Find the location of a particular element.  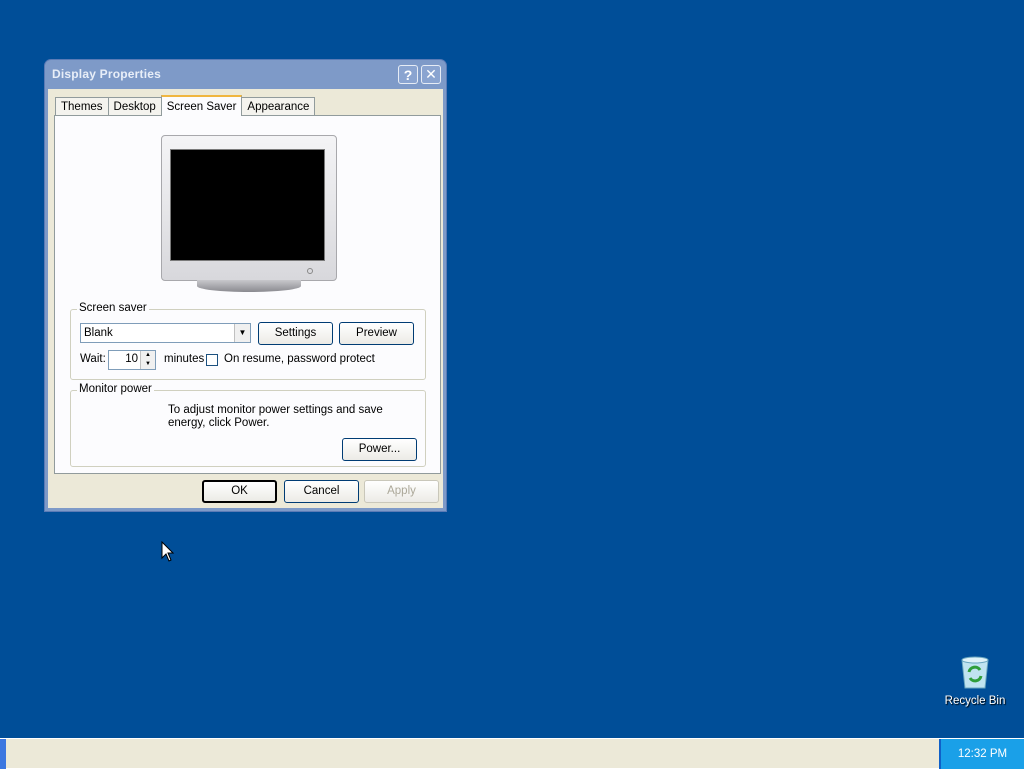

recycle-bin-label: Recycle Bin is located at coordinates (975, 701).